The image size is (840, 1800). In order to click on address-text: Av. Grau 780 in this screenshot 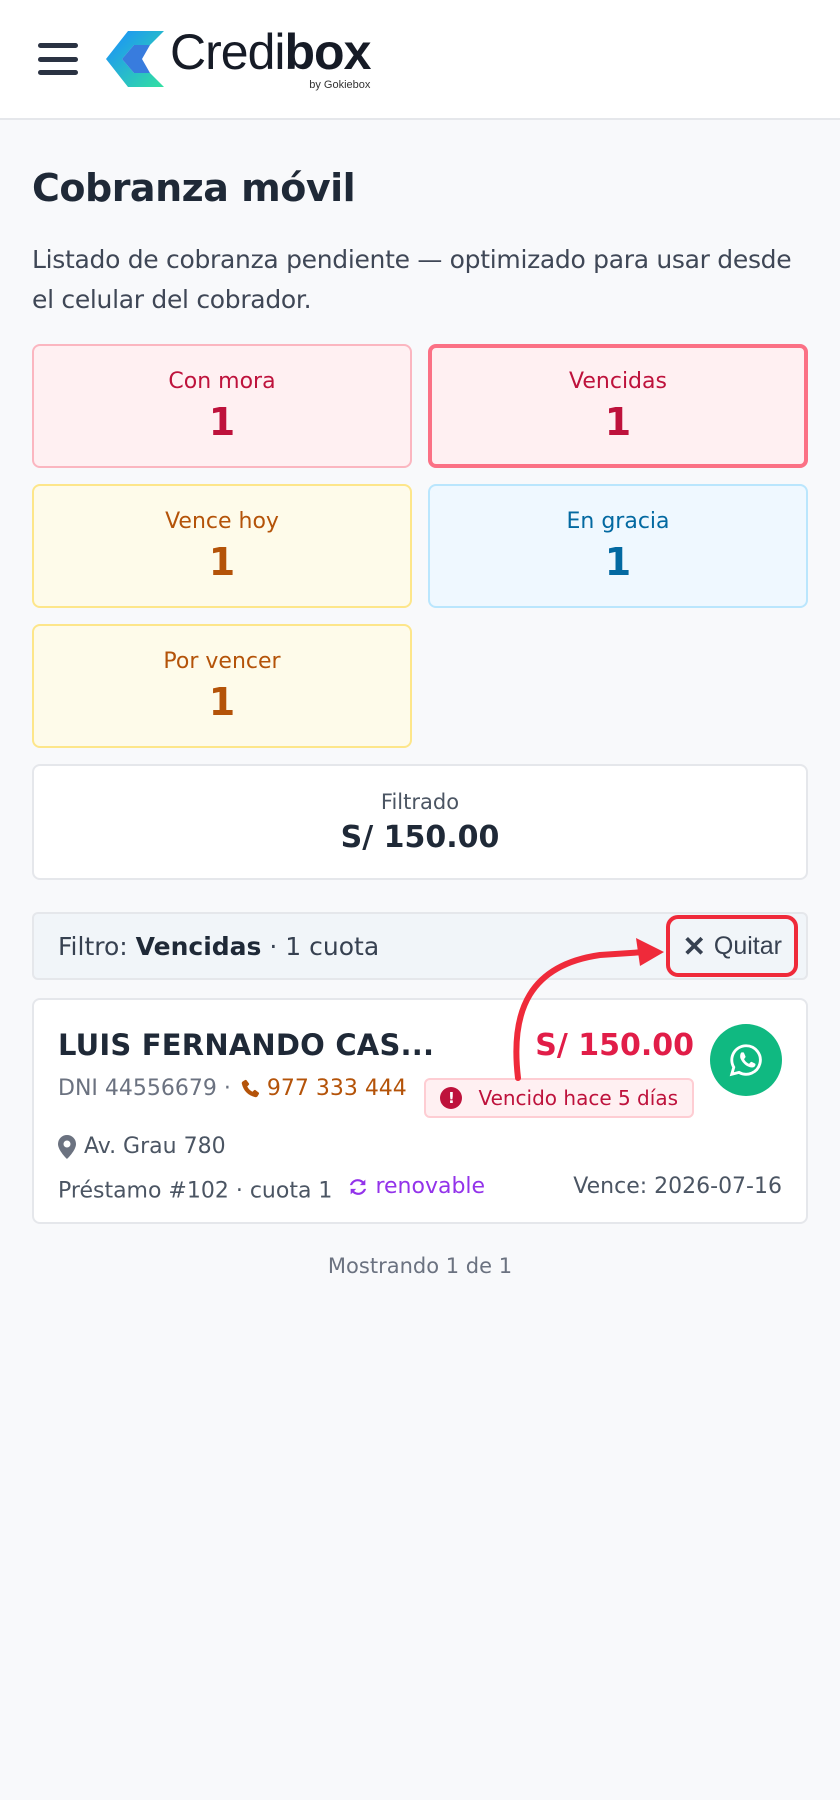, I will do `click(155, 1146)`.